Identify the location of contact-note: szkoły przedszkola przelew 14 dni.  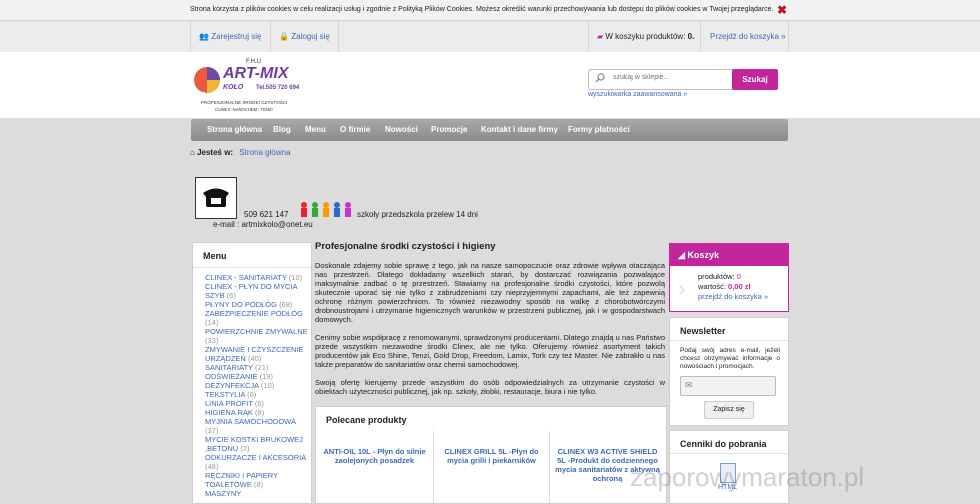
(417, 214).